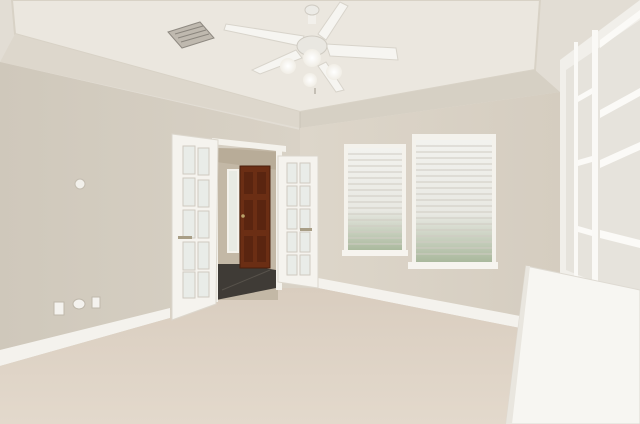  I want to click on cable-jack, so click(79, 304).